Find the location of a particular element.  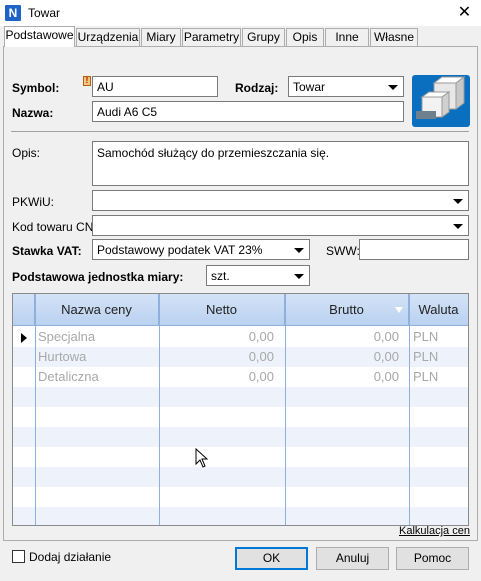

grid-header: Nazwa ceny Netto Brutto Waluta is located at coordinates (240, 310).